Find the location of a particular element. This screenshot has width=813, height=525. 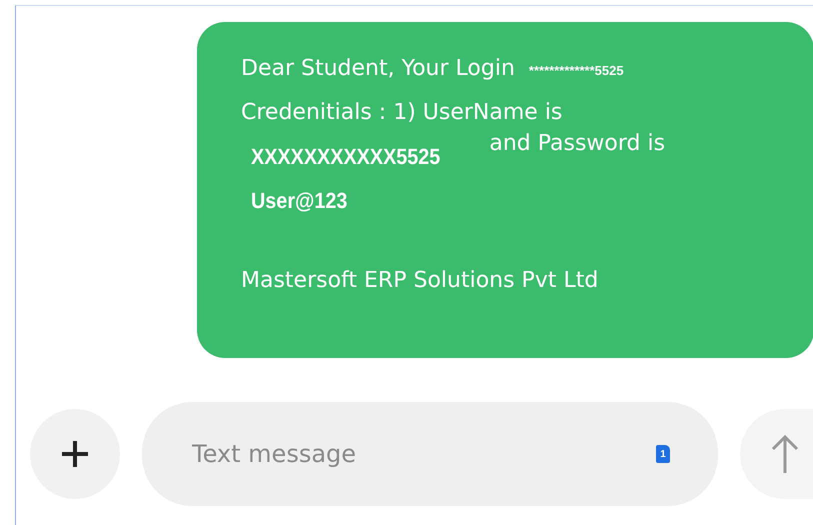

message-text: Mastersoft ERP Solutions Pvt Ltd is located at coordinates (419, 281).